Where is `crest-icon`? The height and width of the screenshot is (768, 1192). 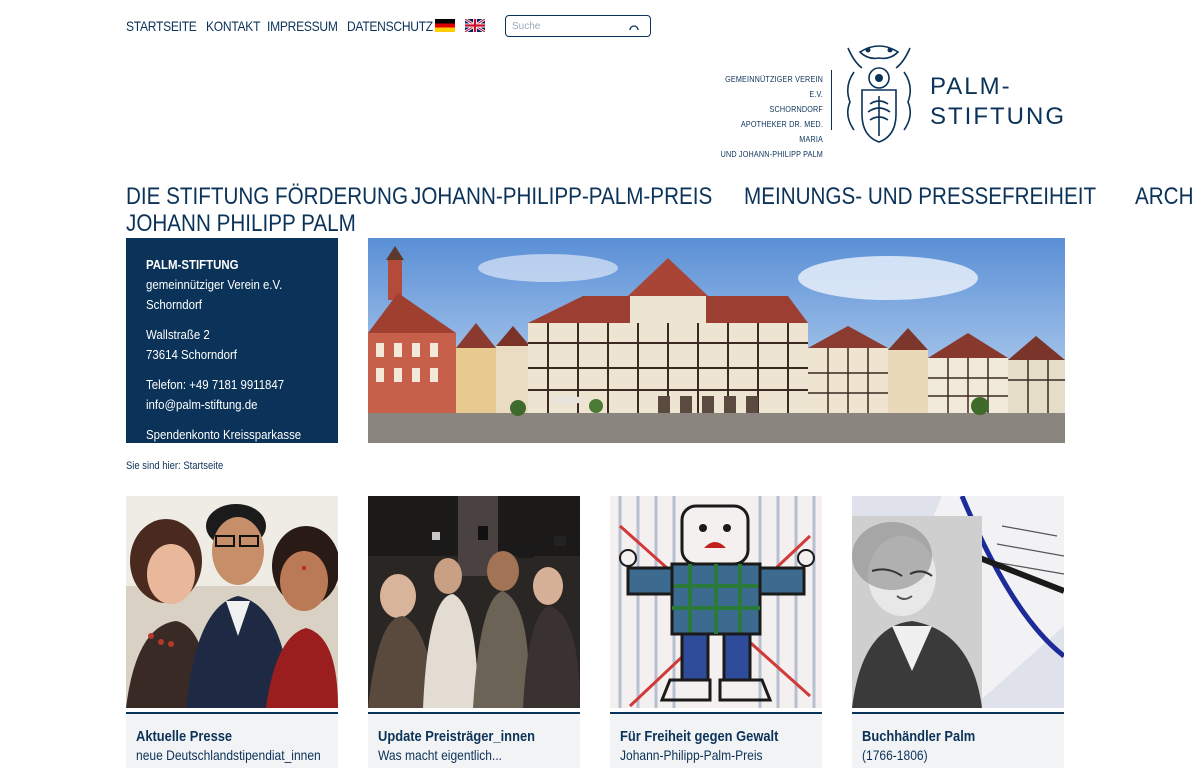 crest-icon is located at coordinates (879, 94).